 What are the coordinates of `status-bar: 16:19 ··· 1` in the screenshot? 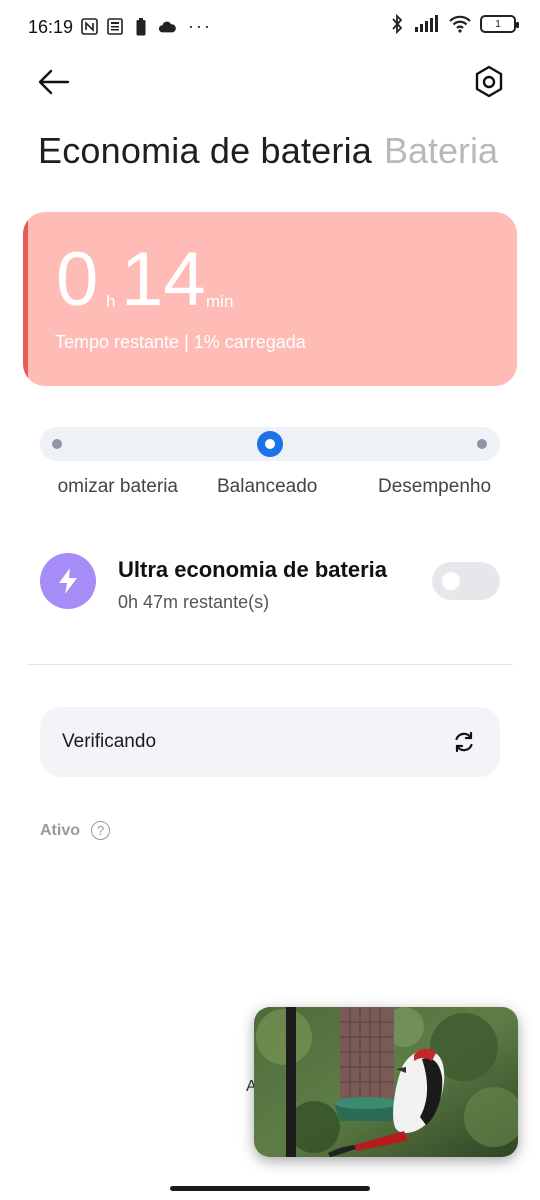 It's located at (270, 28).